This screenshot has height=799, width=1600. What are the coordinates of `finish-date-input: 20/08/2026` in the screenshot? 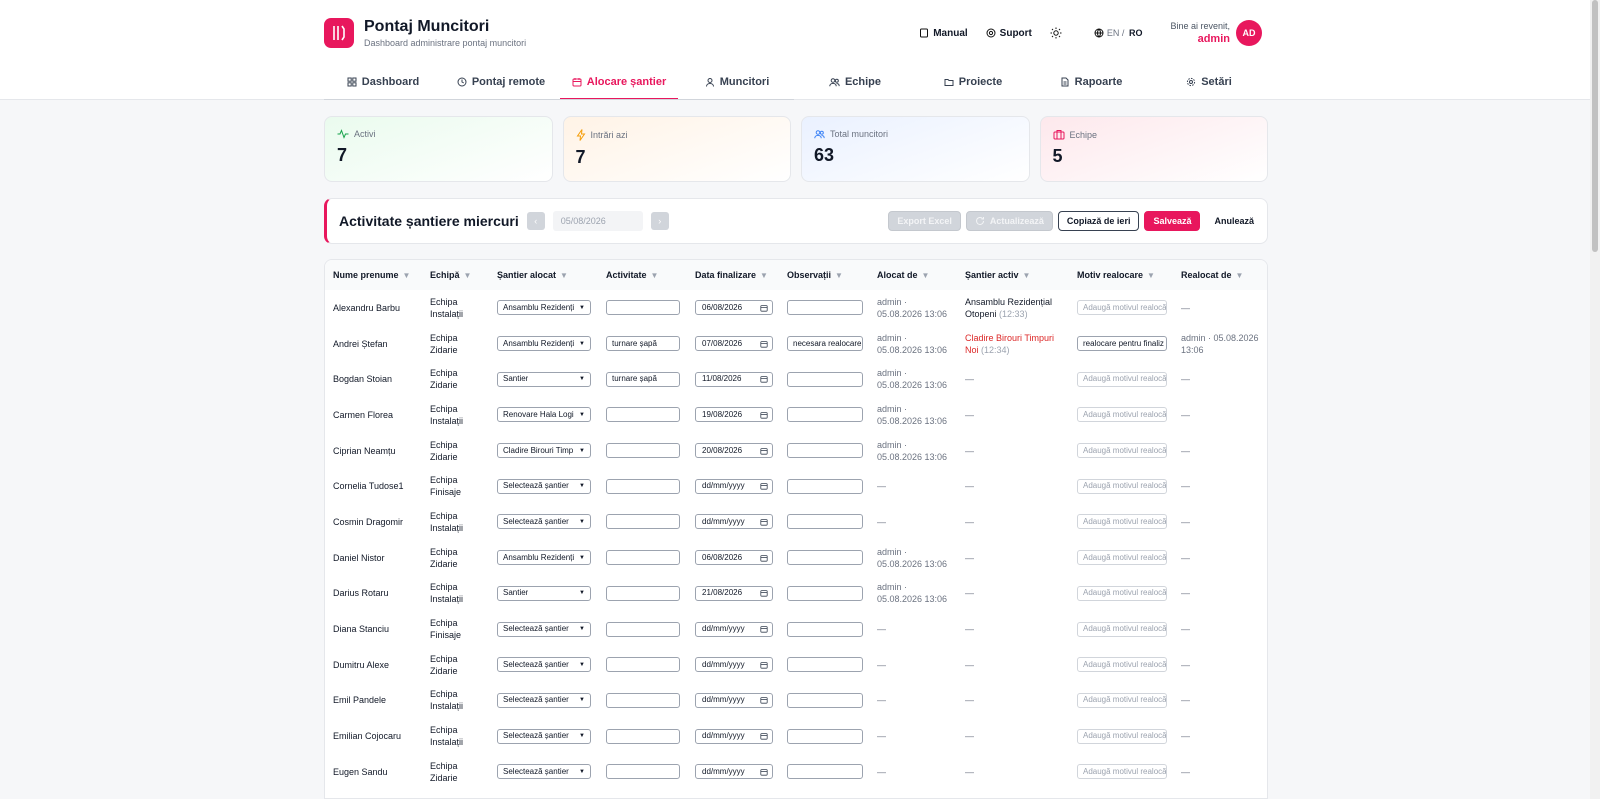 It's located at (734, 451).